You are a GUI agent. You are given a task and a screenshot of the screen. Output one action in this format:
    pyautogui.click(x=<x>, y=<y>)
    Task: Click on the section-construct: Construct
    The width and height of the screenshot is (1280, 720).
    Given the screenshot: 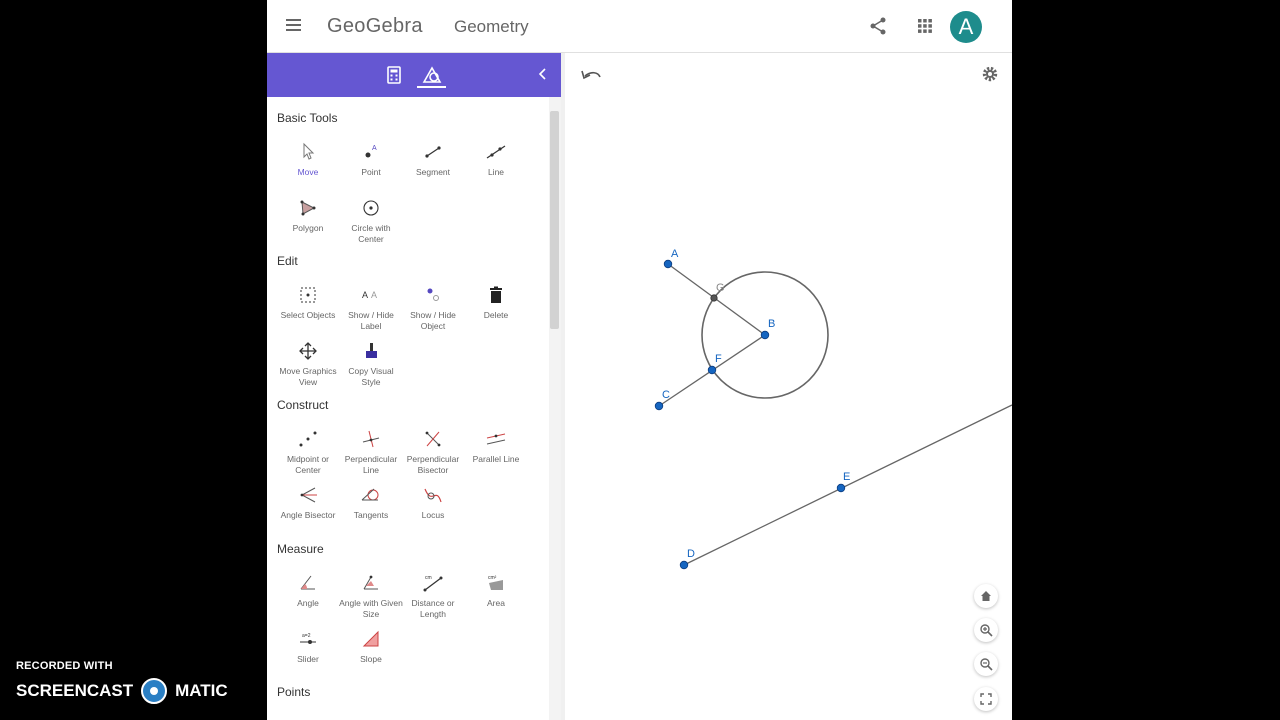 What is the action you would take?
    pyautogui.click(x=303, y=405)
    